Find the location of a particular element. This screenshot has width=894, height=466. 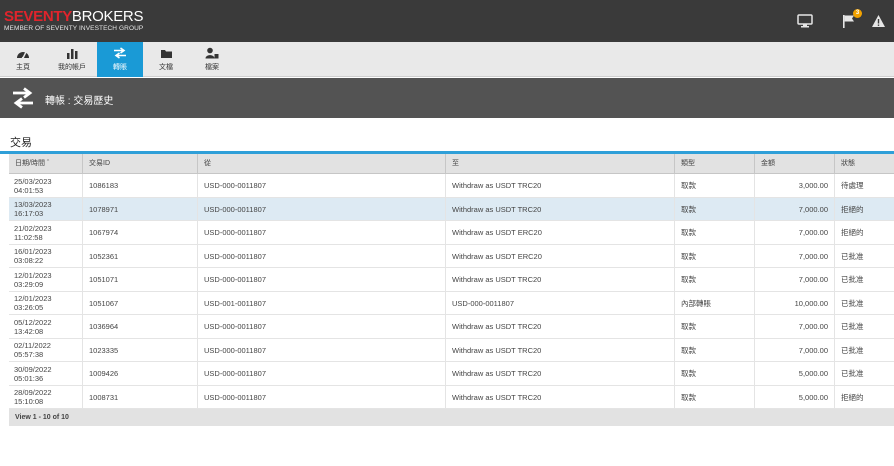

cell-time: 05:01:36 is located at coordinates (29, 378).